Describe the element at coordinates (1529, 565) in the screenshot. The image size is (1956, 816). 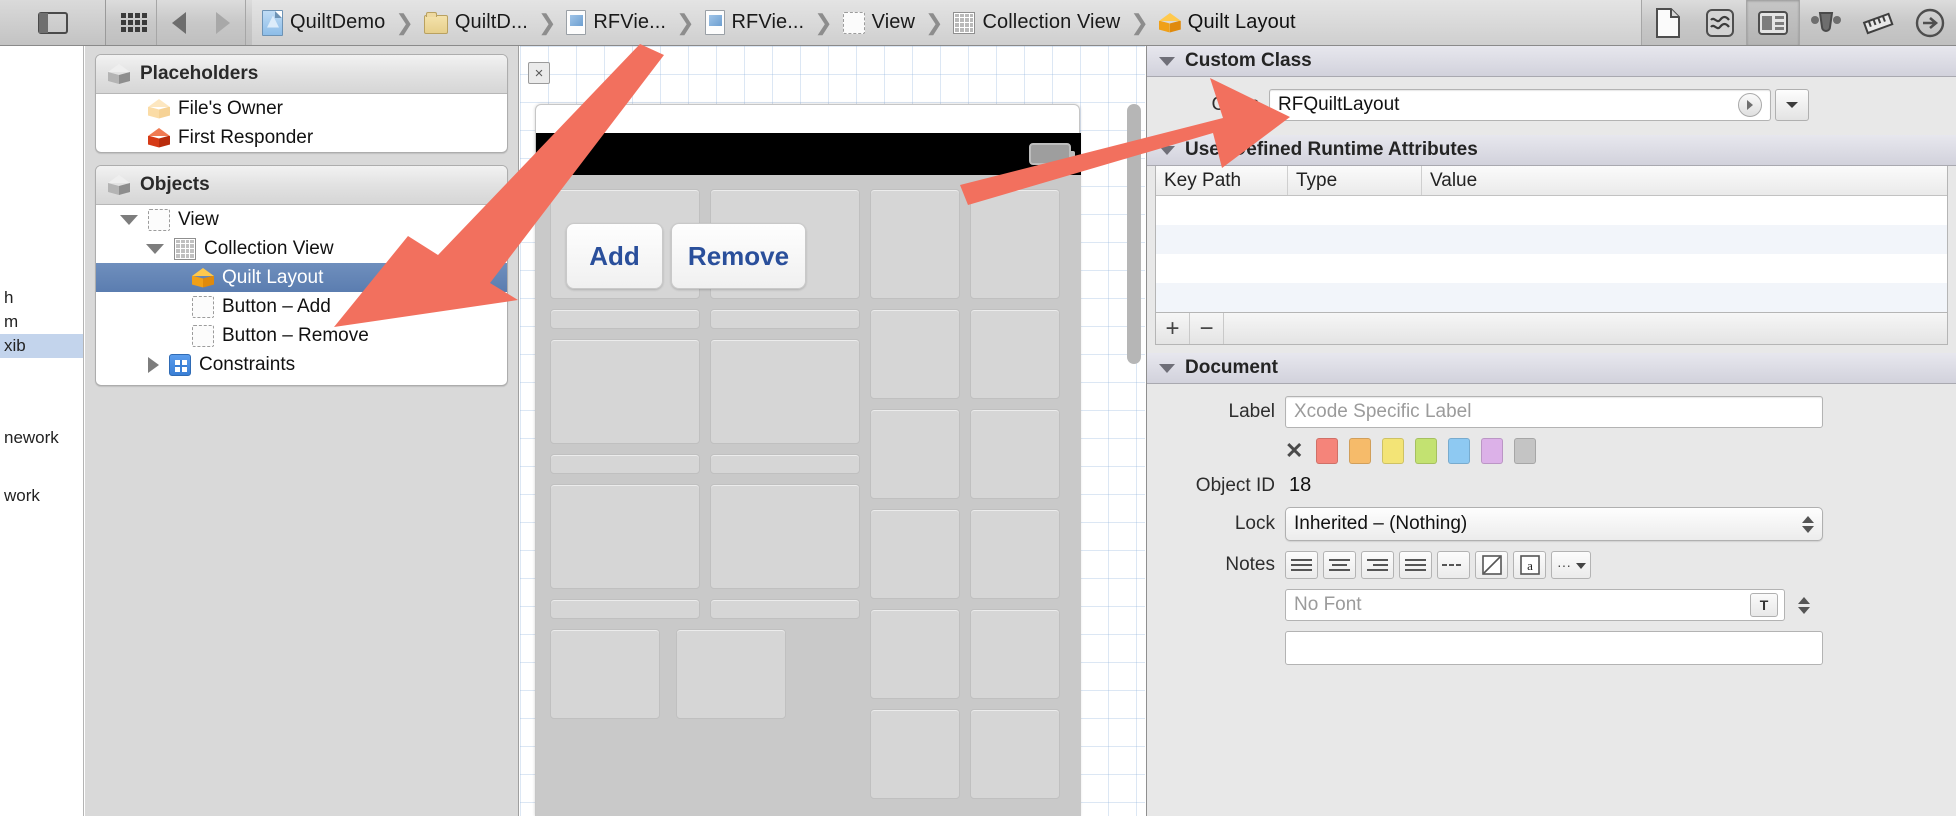
I see `letter-a-icon: a` at that location.